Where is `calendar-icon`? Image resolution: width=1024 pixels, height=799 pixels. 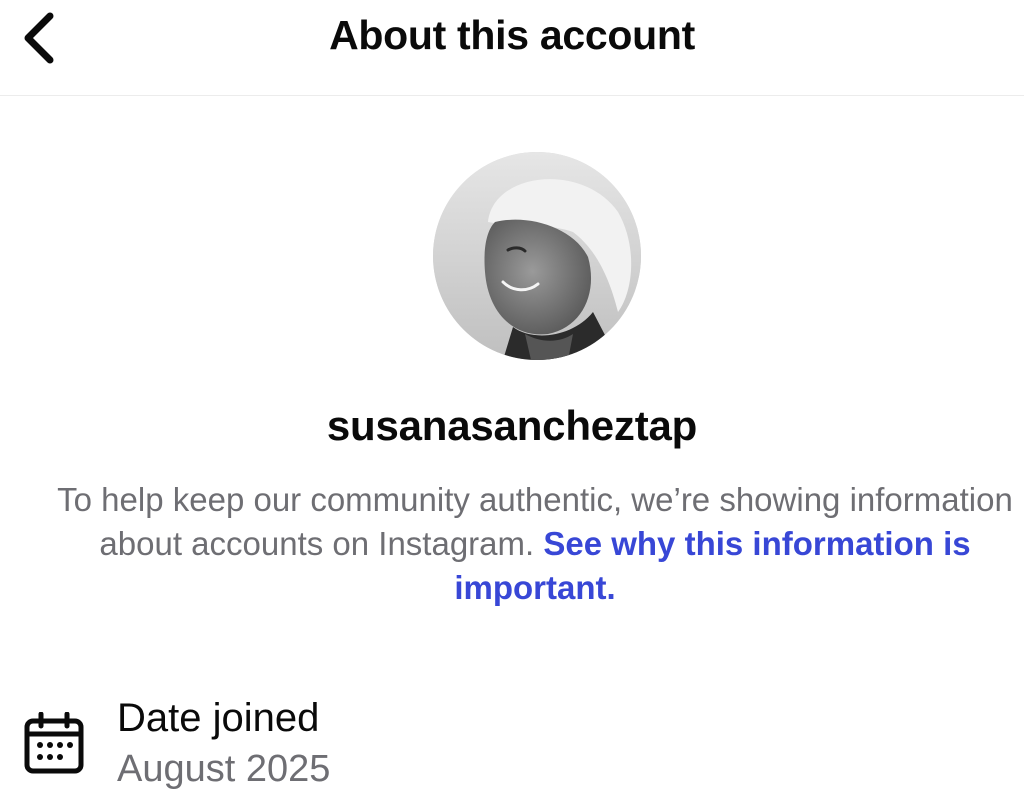 calendar-icon is located at coordinates (54, 743).